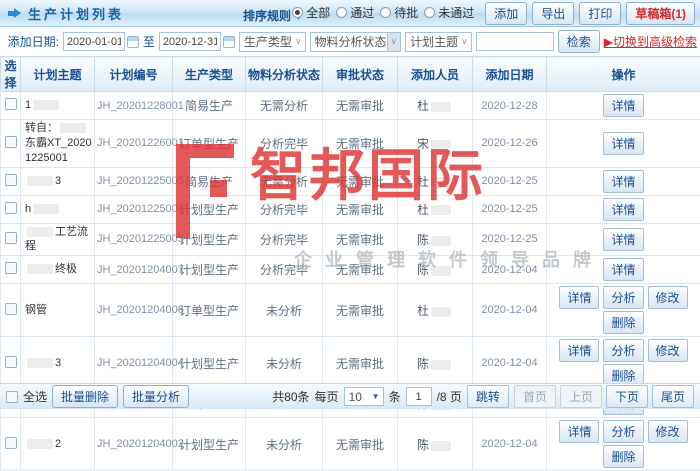 Image resolution: width=700 pixels, height=471 pixels. Describe the element at coordinates (510, 74) in the screenshot. I see `column-header: 添加日期` at that location.